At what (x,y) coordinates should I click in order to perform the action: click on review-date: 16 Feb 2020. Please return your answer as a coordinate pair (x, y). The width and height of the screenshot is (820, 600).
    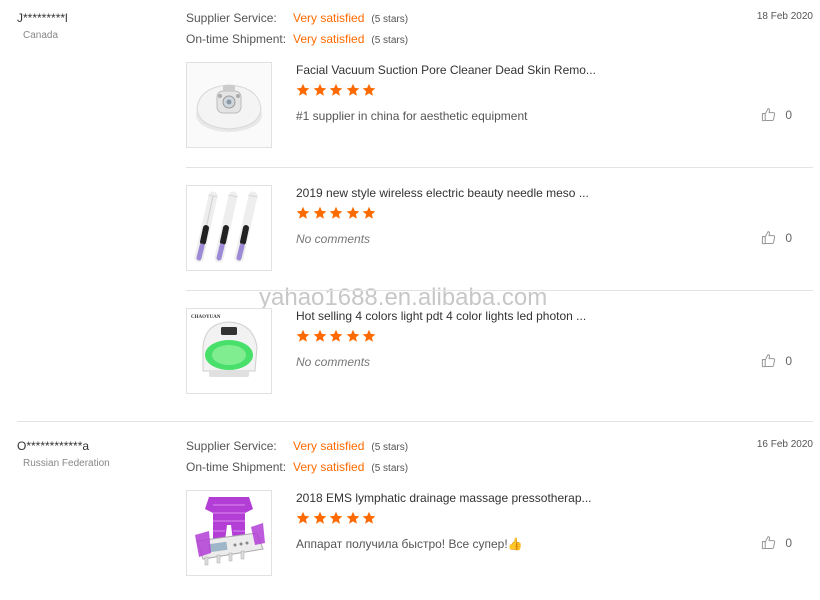
    Looking at the image, I should click on (784, 444).